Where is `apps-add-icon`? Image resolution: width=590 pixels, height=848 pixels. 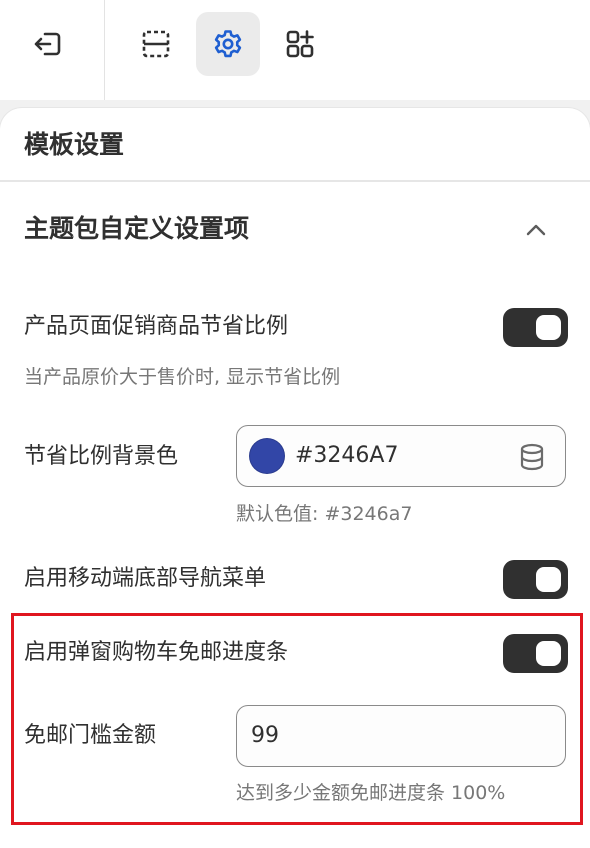 apps-add-icon is located at coordinates (300, 44).